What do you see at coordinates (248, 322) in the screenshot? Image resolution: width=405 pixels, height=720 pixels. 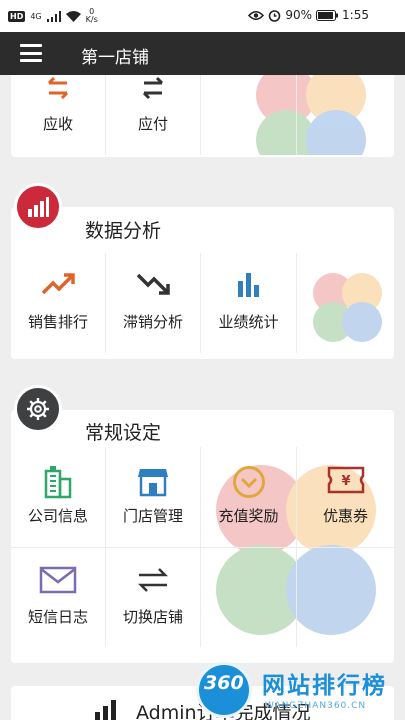 I see `grid-item-label: 业绩统计` at bounding box center [248, 322].